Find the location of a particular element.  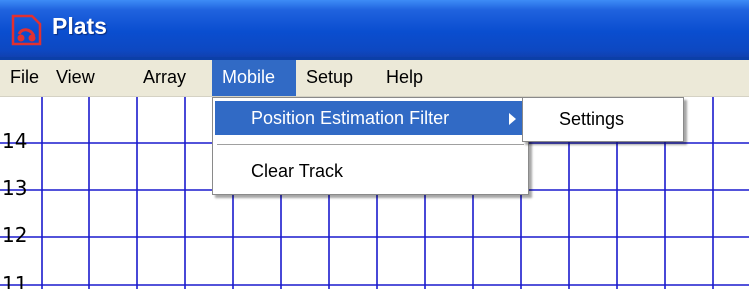

submenu-arrow-icon is located at coordinates (512, 119).